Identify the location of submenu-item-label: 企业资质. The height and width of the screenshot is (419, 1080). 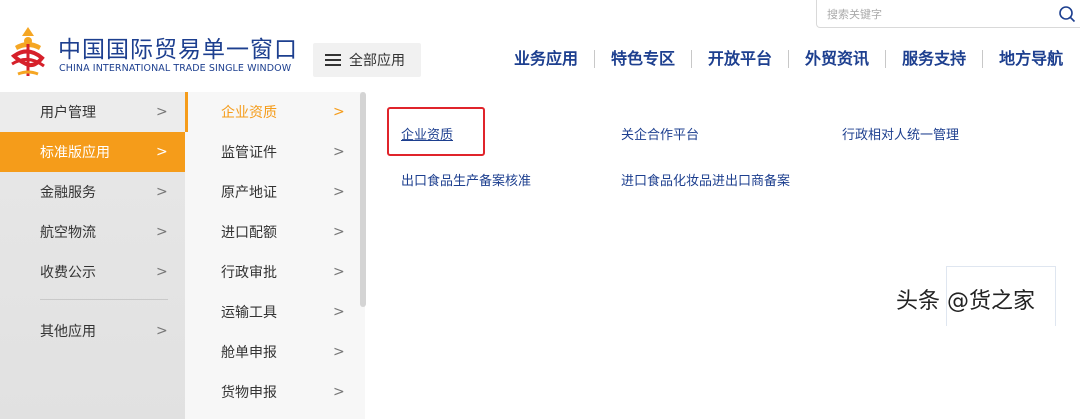
(249, 113).